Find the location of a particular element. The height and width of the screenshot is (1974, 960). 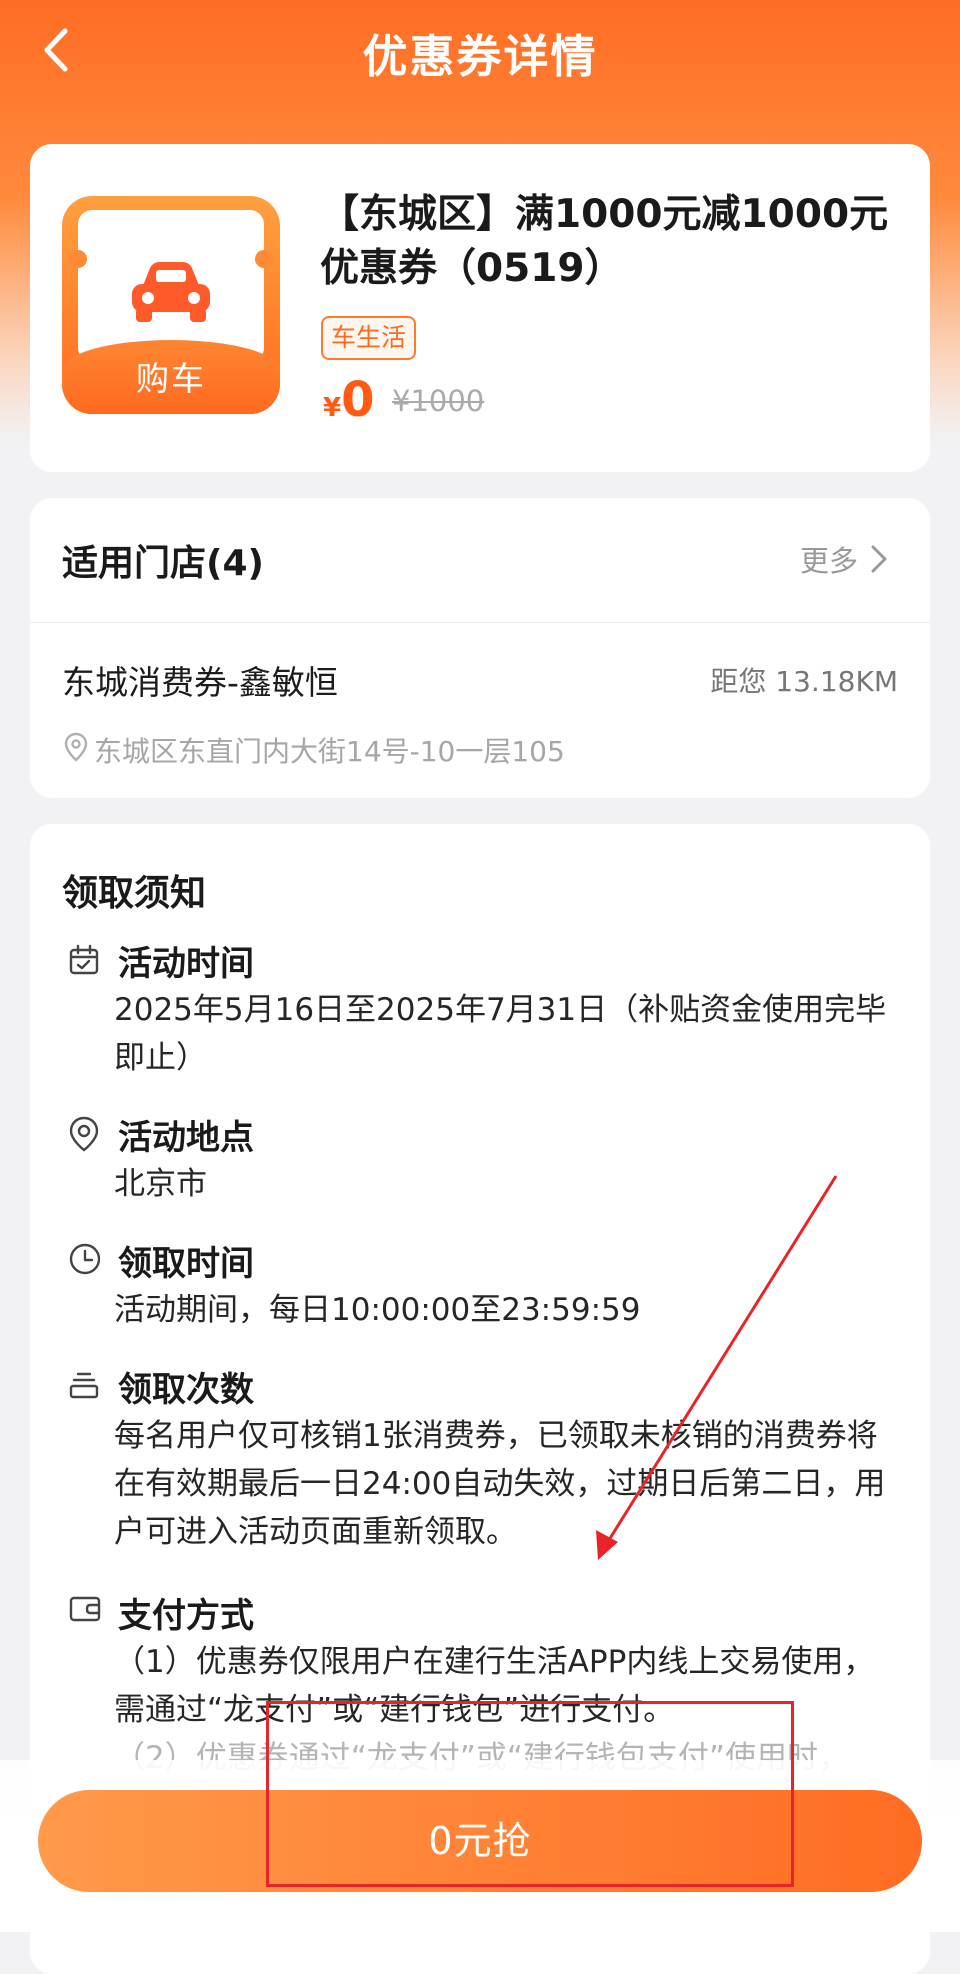

chevron-right-icon is located at coordinates (879, 559).